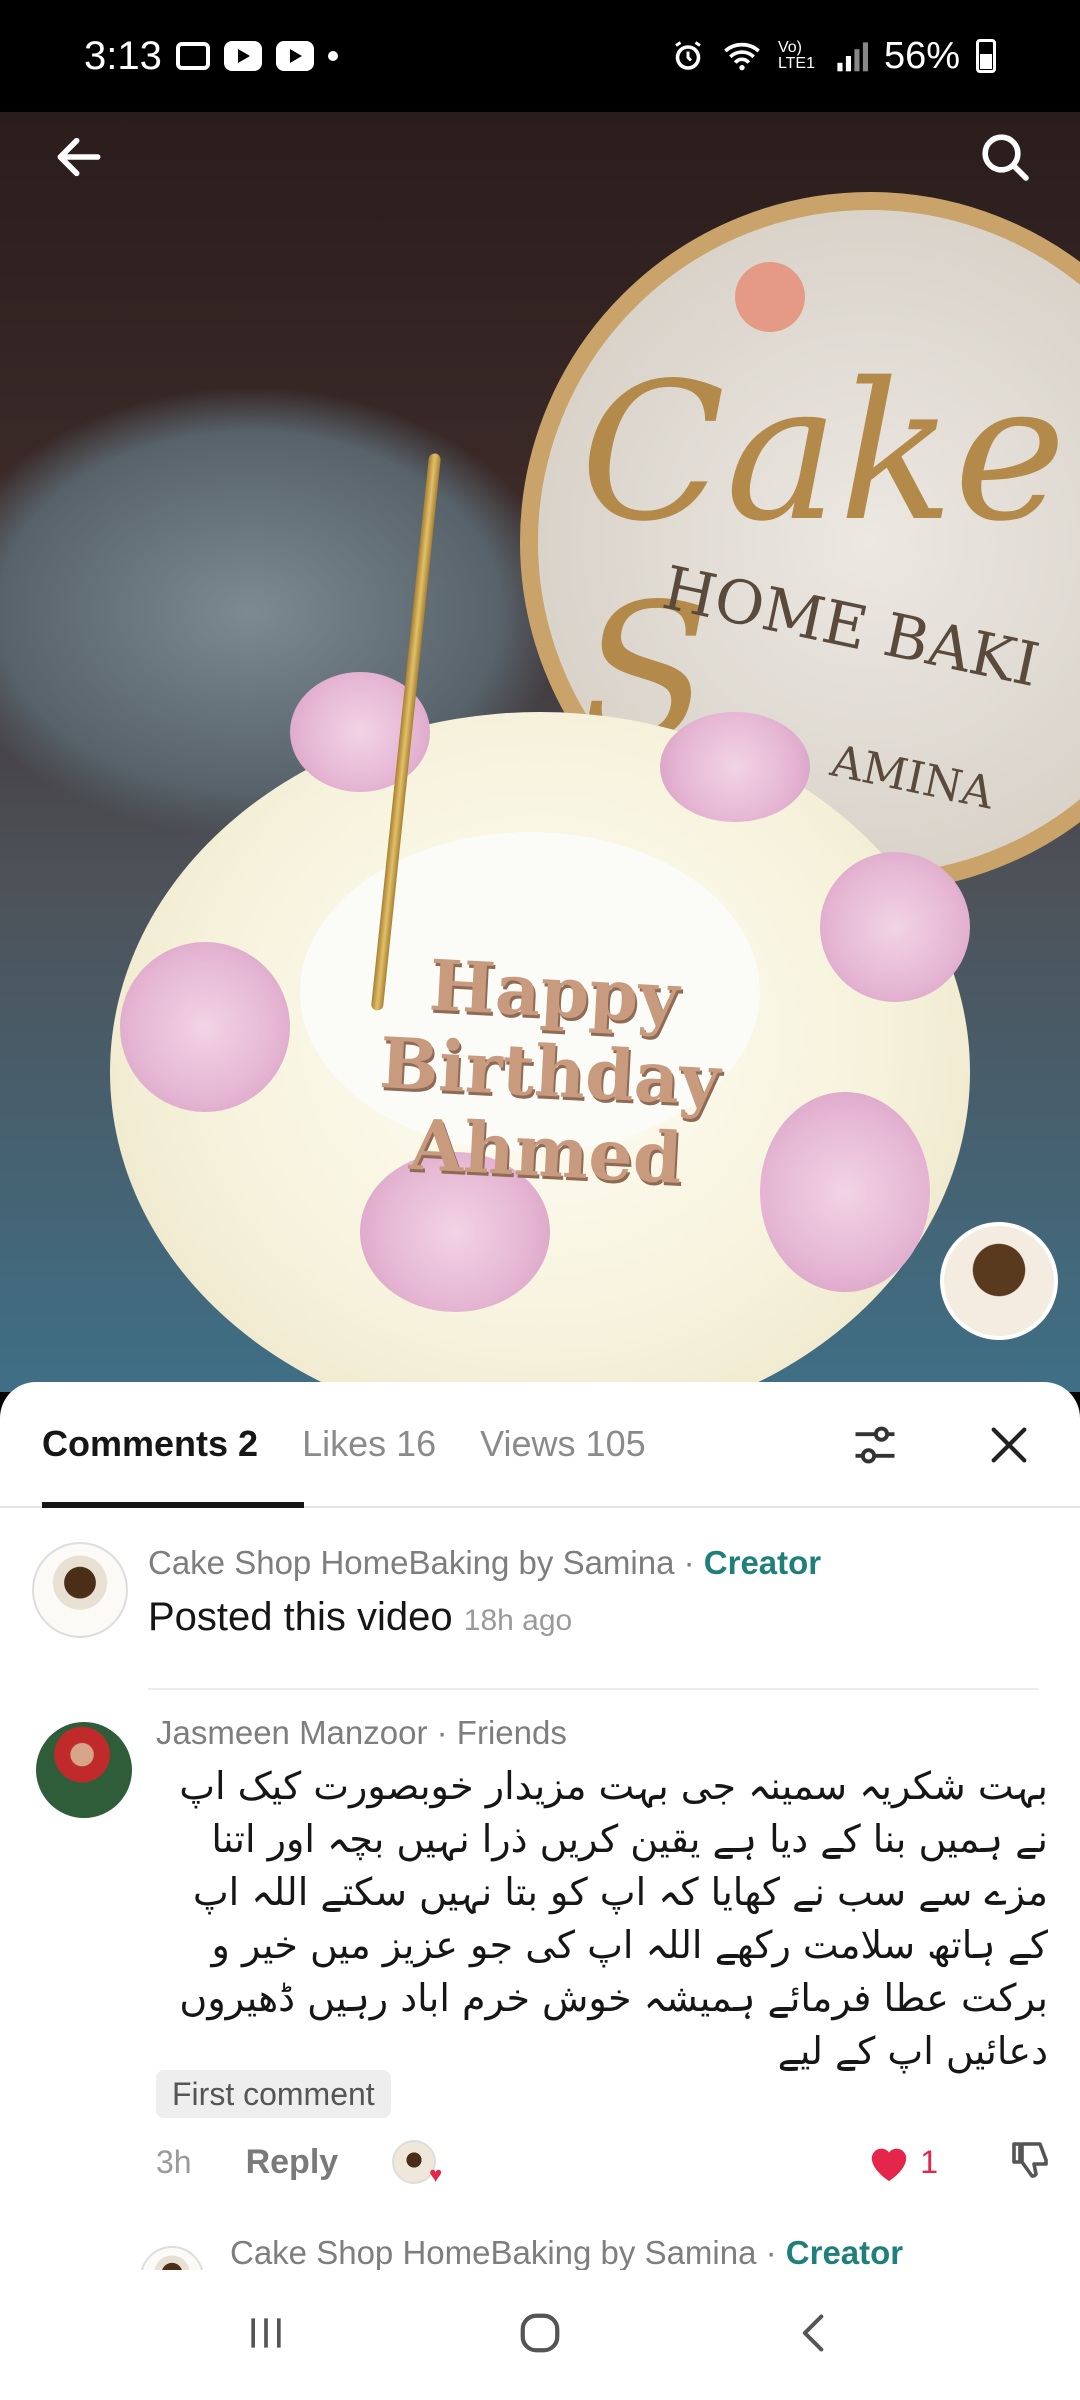  I want to click on comment-actions: 3h Reply ♥ 1, so click(606, 2162).